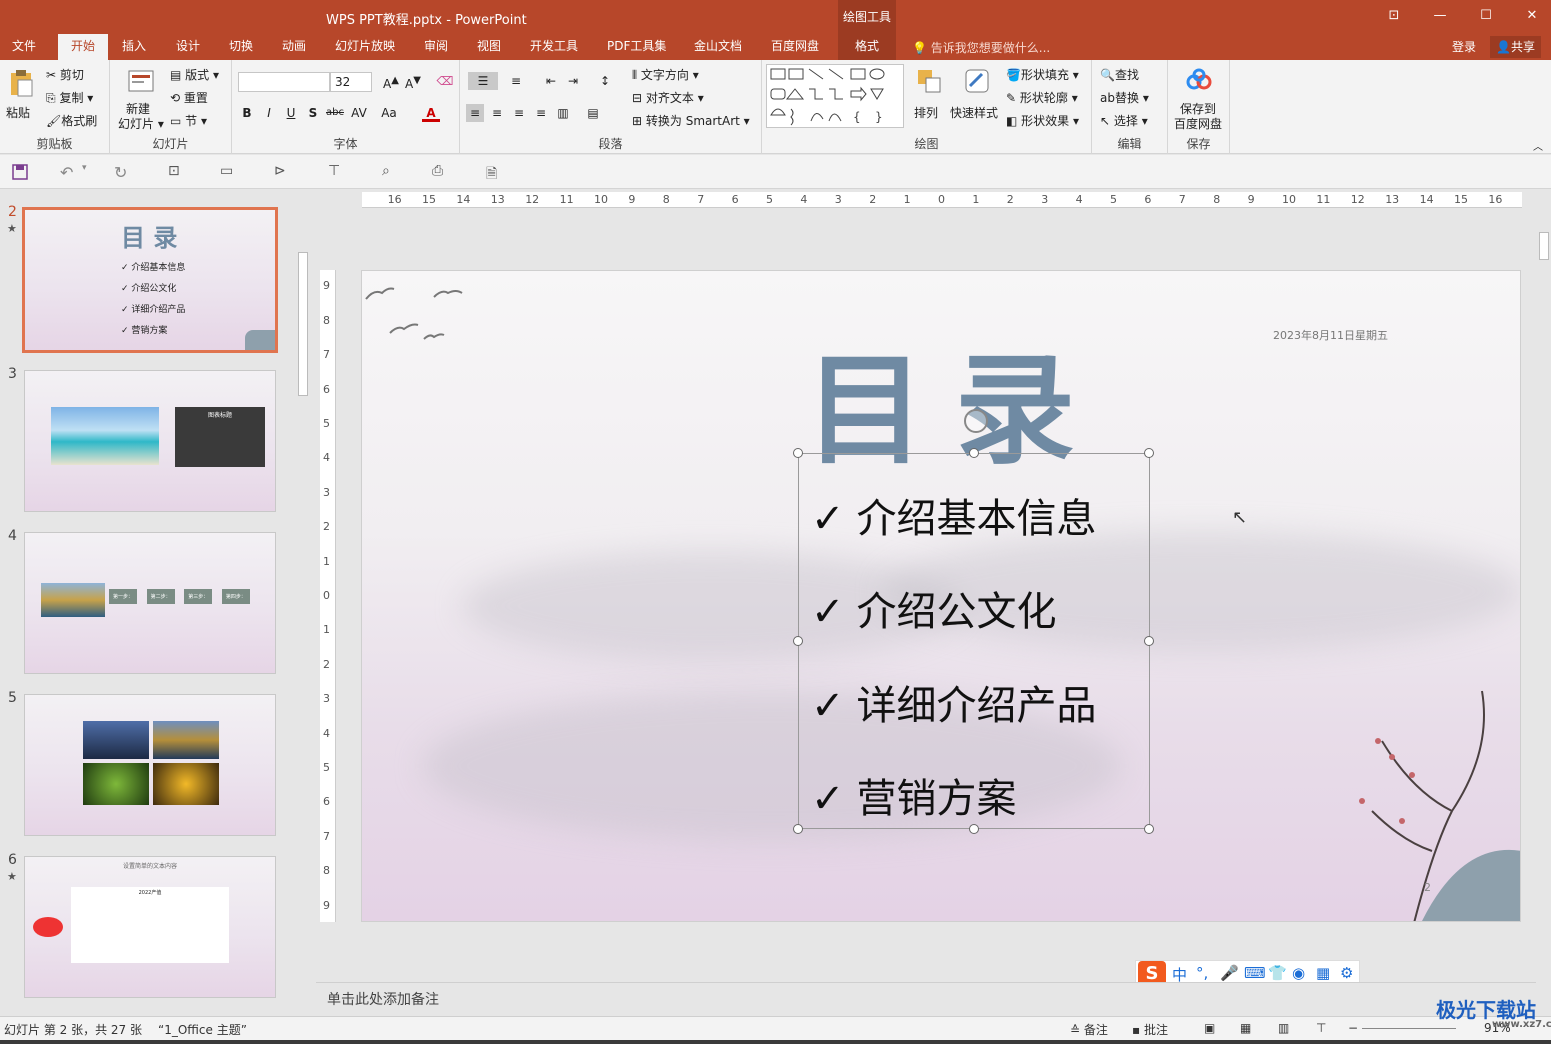  What do you see at coordinates (69, 97) in the screenshot?
I see `copy-button: ⎘ 复制 ▾` at bounding box center [69, 97].